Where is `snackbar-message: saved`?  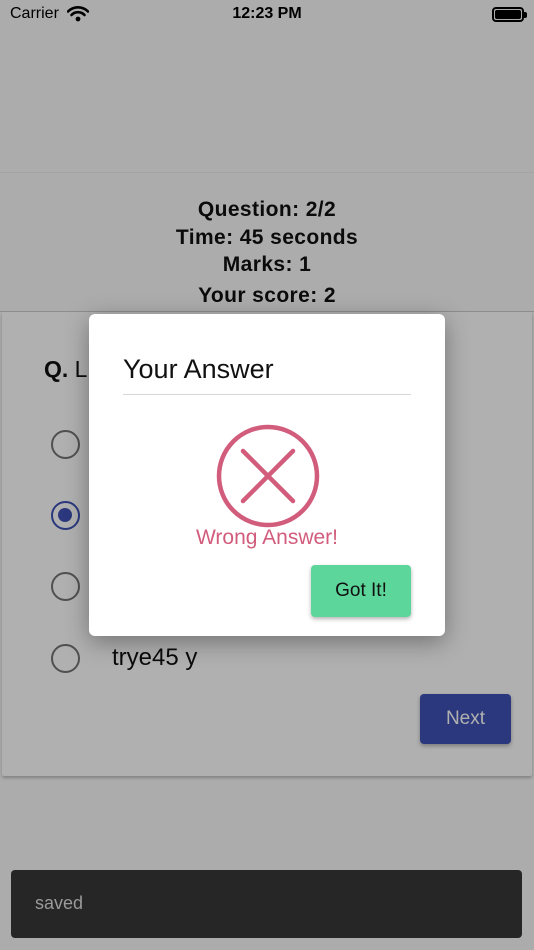 snackbar-message: saved is located at coordinates (59, 903).